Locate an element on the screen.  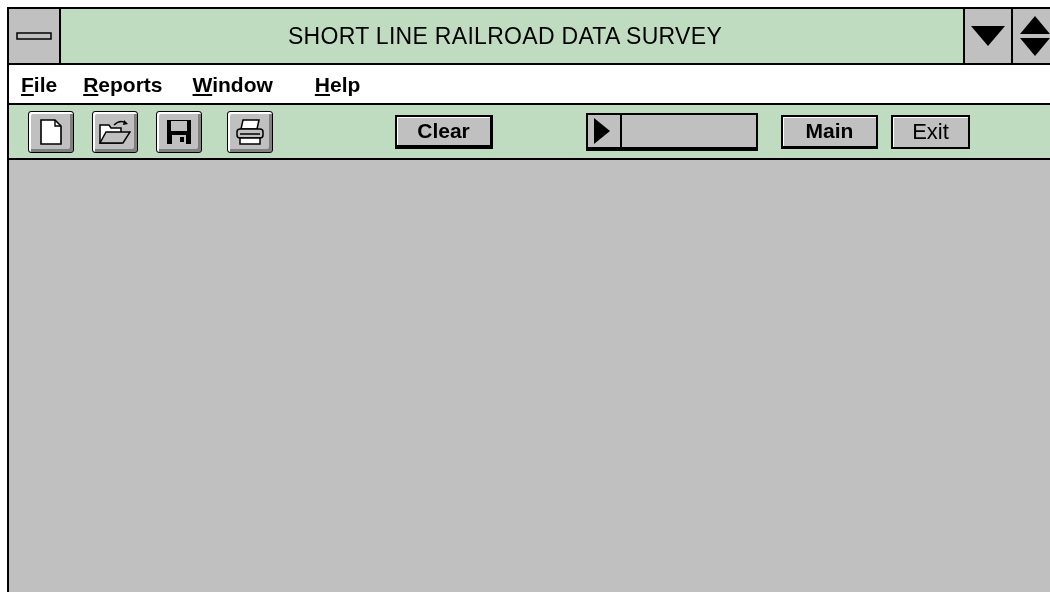
document-icon is located at coordinates (51, 131).